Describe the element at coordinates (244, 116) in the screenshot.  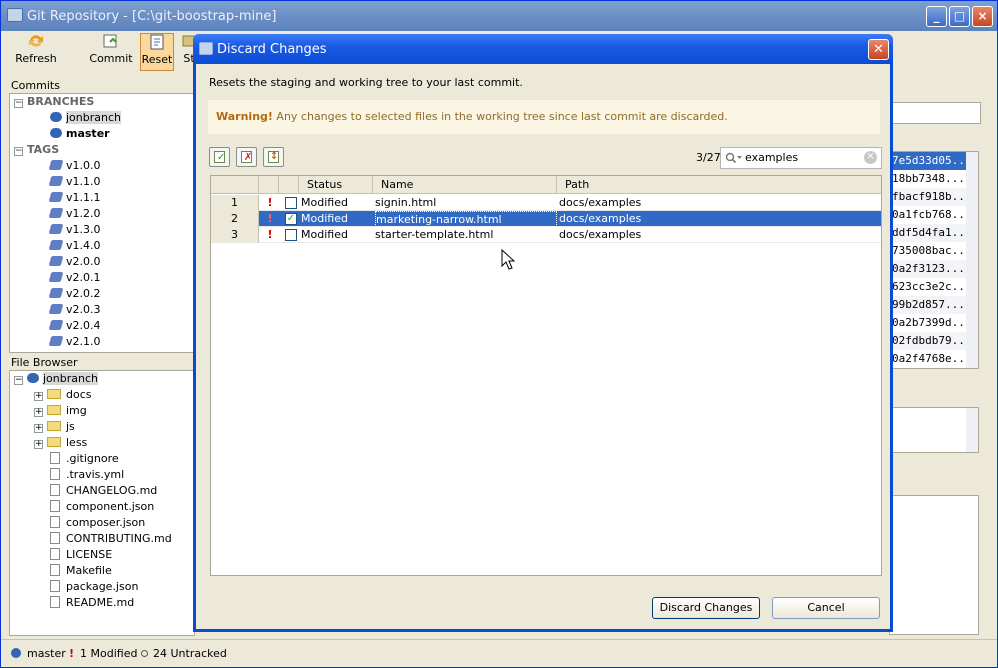
I see `warning-label: Warning!` at that location.